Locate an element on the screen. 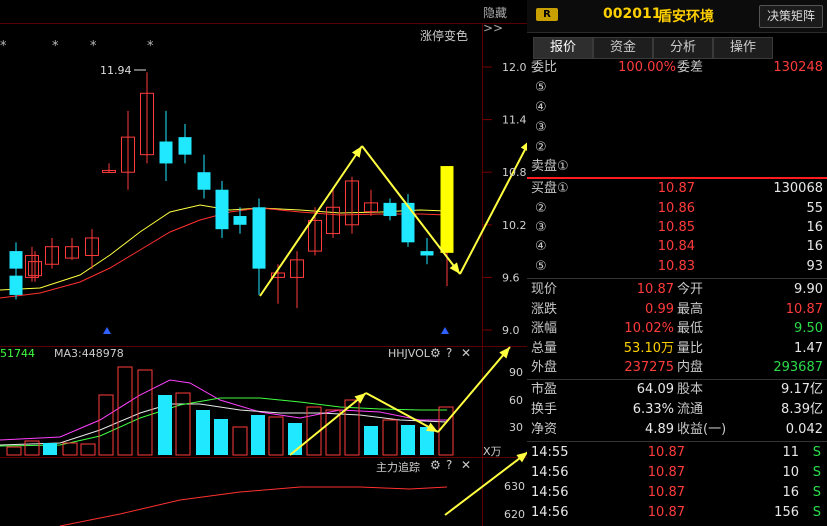 This screenshot has width=827, height=526. stat-row: 涨跌 0.99 最高 10.87 is located at coordinates (677, 310).